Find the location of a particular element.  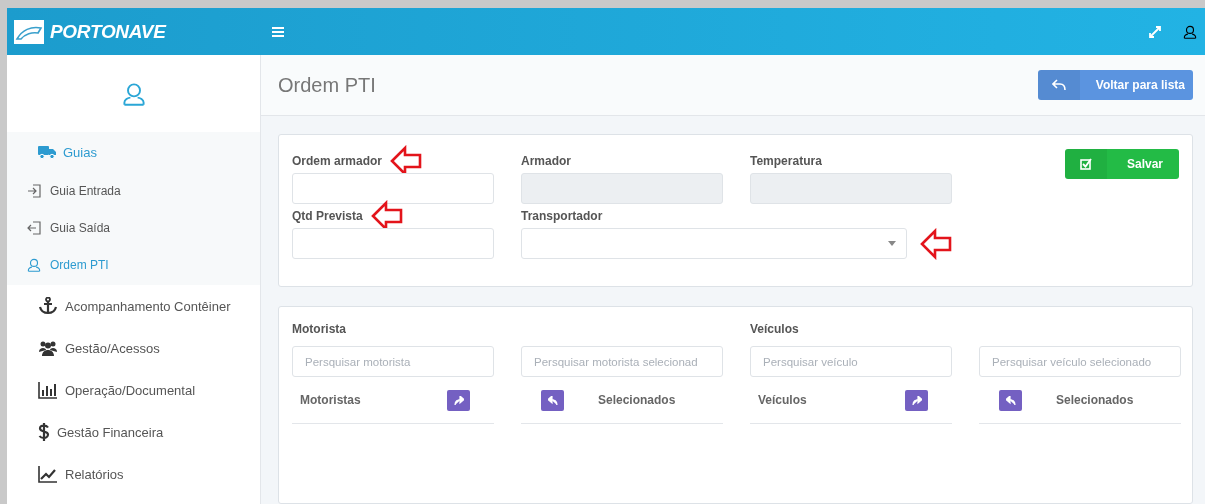

truck-icon is located at coordinates (47, 152).